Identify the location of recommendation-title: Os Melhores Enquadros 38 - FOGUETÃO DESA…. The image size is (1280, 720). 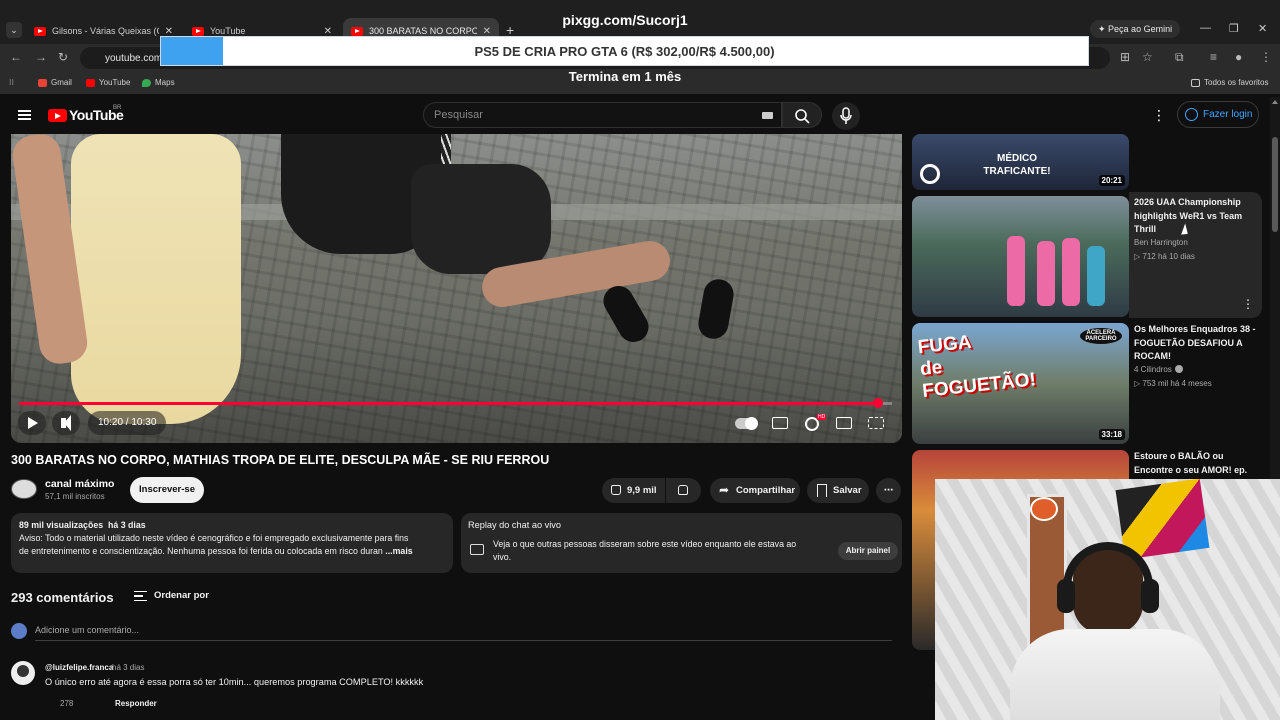
(1198, 343).